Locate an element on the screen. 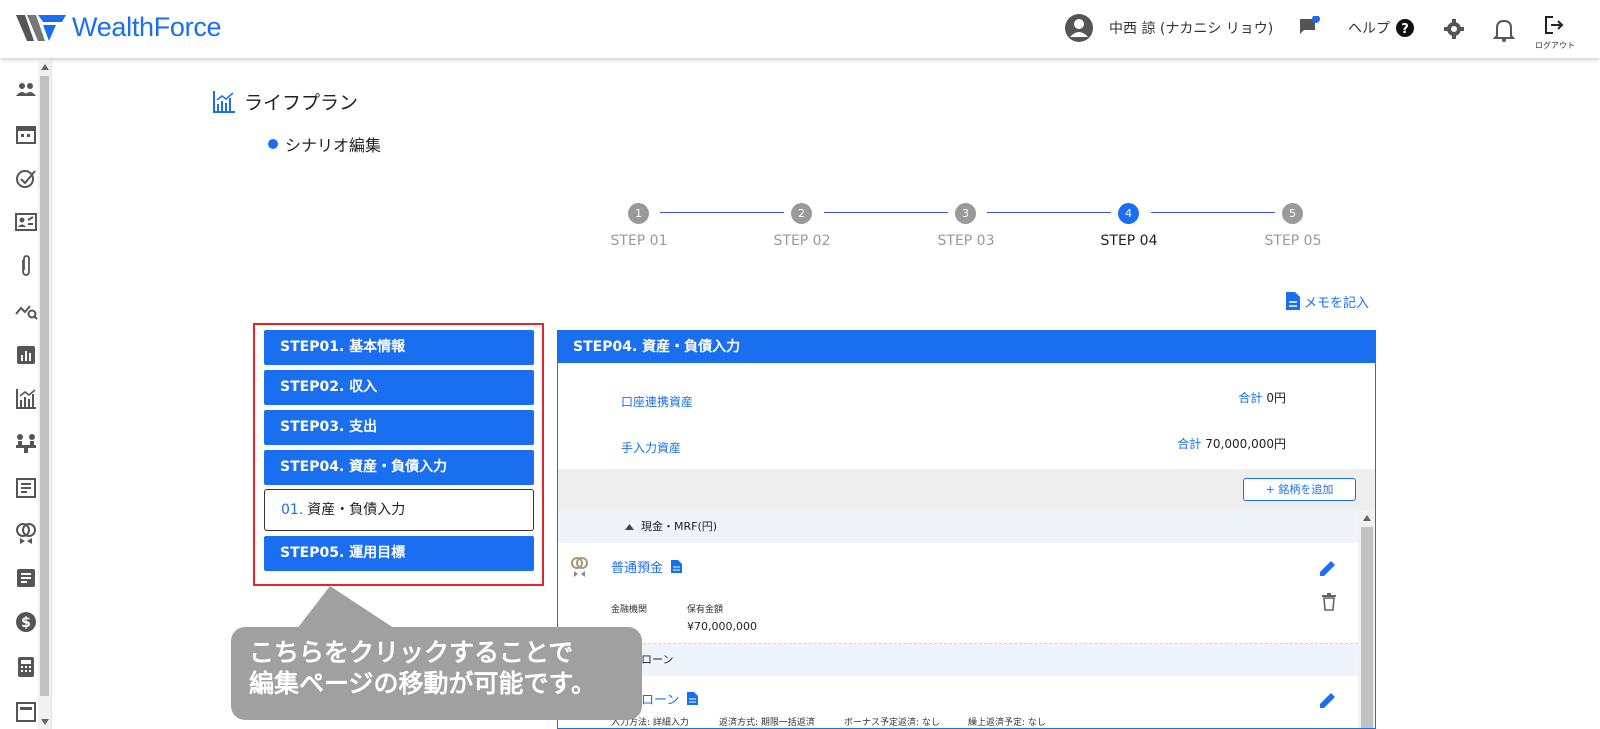 Image resolution: width=1600 pixels, height=729 pixels. step-label-1: STEP 01 is located at coordinates (639, 241).